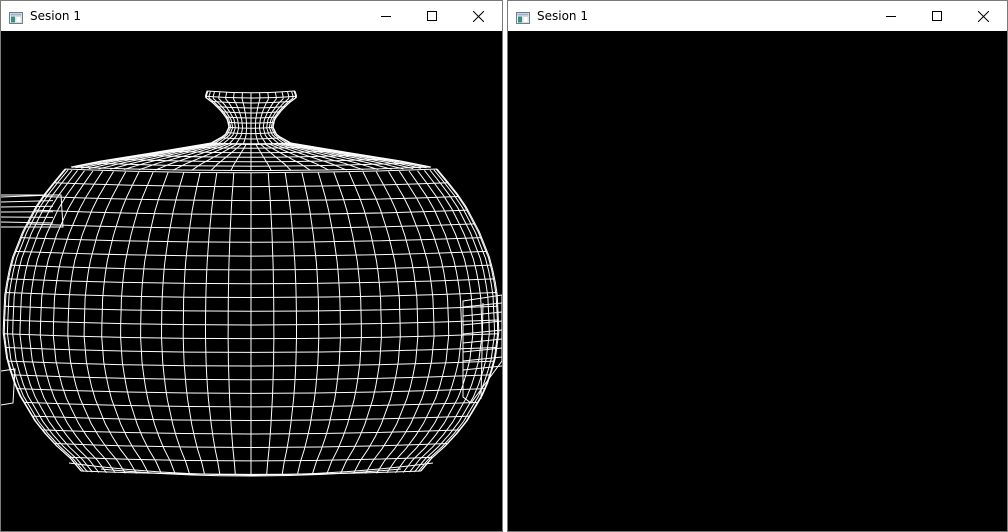 This screenshot has height=532, width=1008. I want to click on handle-line, so click(27, 201).